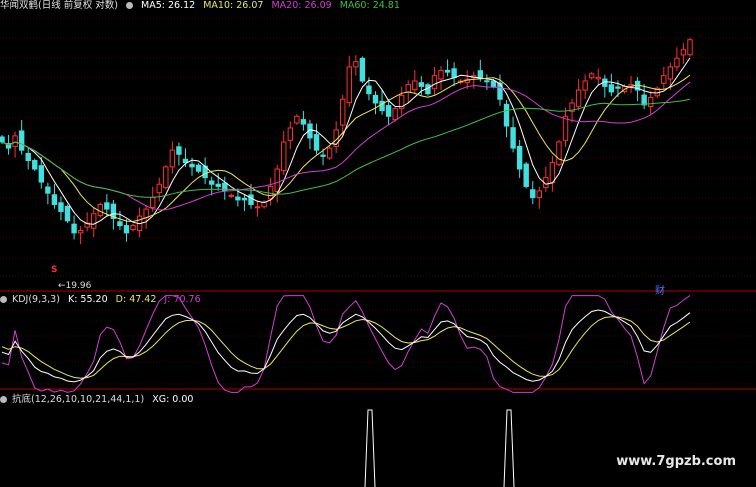 The image size is (756, 487). I want to click on finance-event-mark: 财, so click(660, 289).